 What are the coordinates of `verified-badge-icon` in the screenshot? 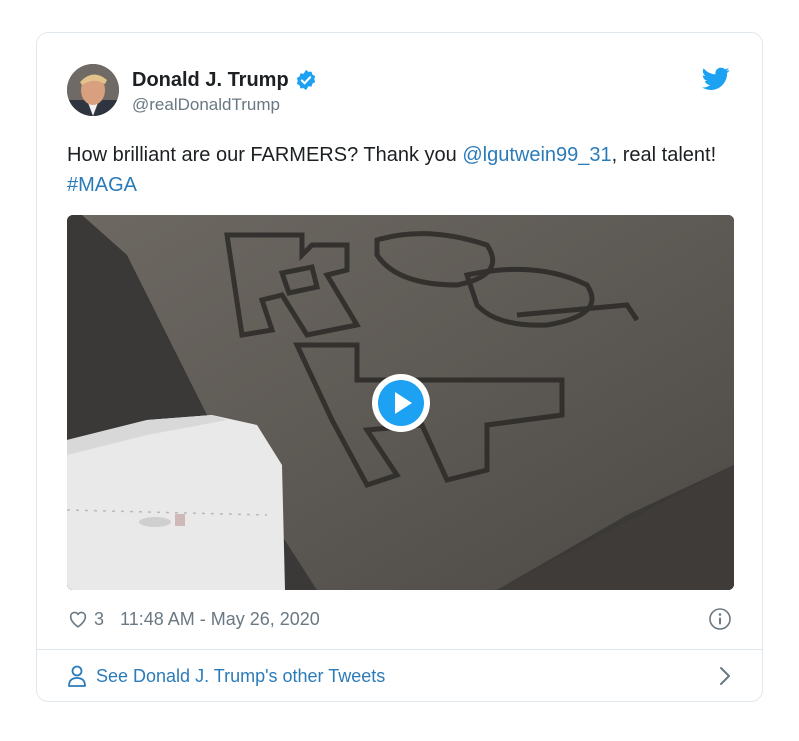 It's located at (306, 80).